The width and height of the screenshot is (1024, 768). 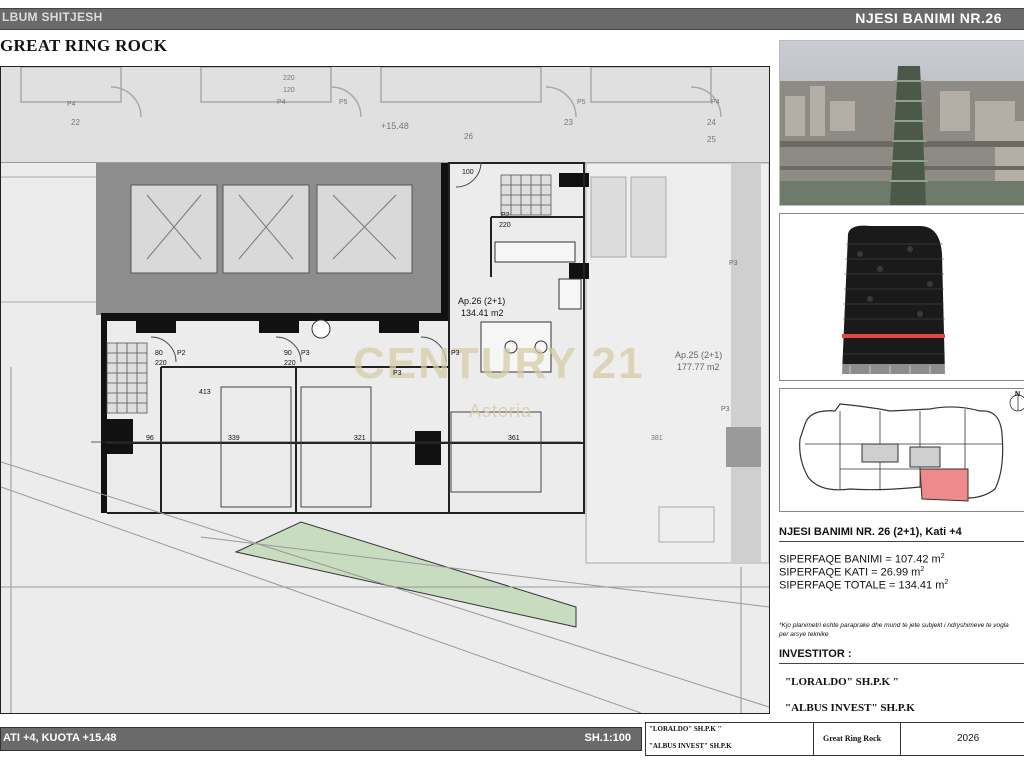 I want to click on title-block-project: Great Ring Rock, so click(x=857, y=739).